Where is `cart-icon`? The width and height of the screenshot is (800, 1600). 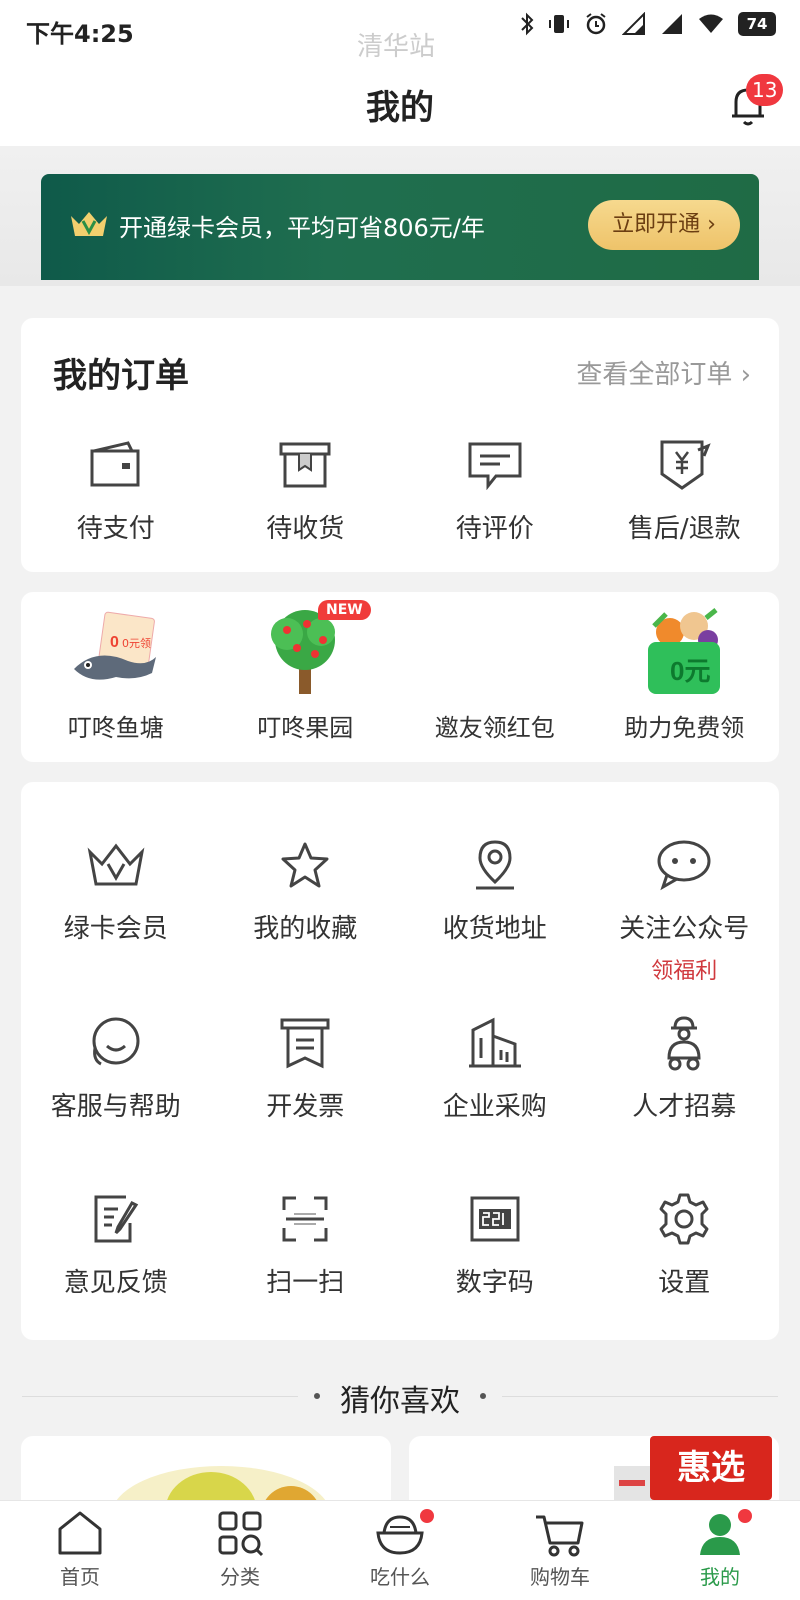 cart-icon is located at coordinates (560, 1536).